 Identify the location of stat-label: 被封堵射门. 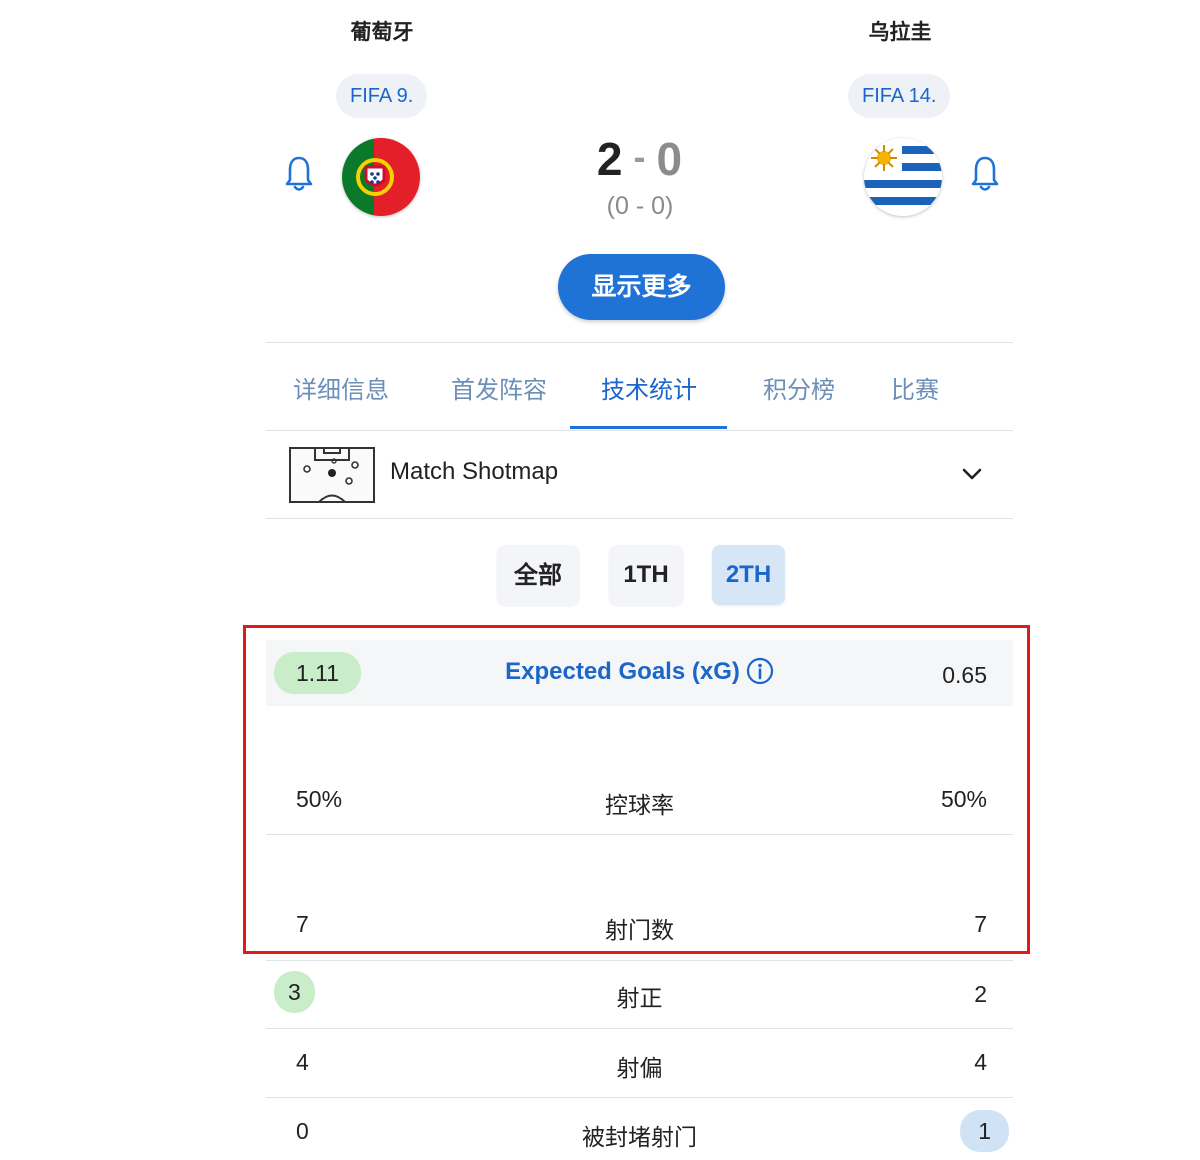
(639, 1138).